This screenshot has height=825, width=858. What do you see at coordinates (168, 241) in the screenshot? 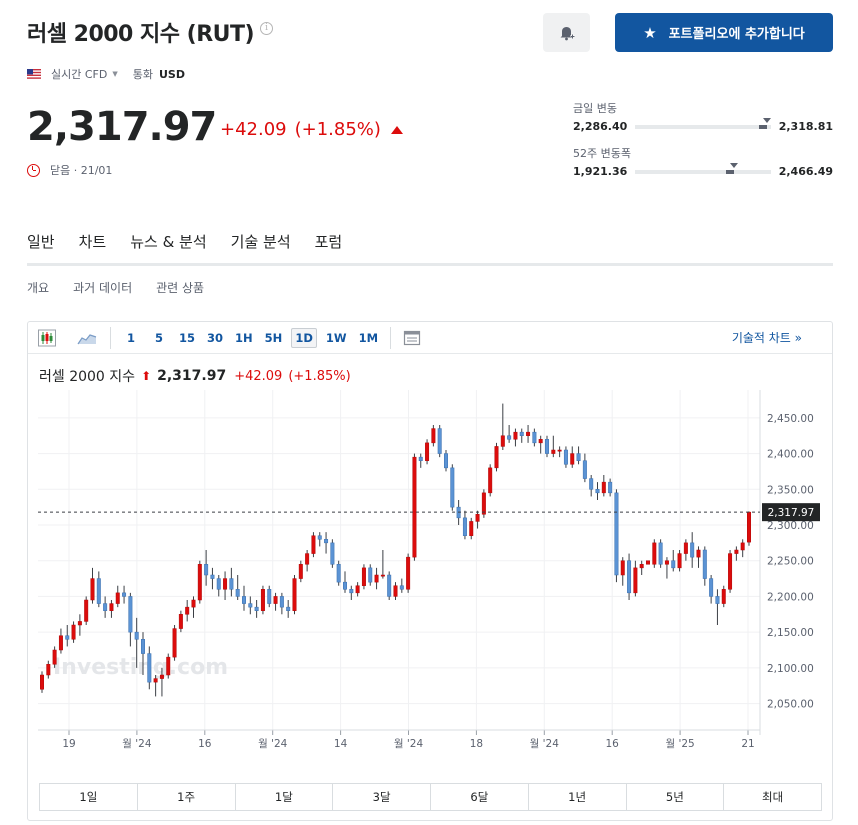
I see `tab-news-analysis: 뉴스 & 분석` at bounding box center [168, 241].